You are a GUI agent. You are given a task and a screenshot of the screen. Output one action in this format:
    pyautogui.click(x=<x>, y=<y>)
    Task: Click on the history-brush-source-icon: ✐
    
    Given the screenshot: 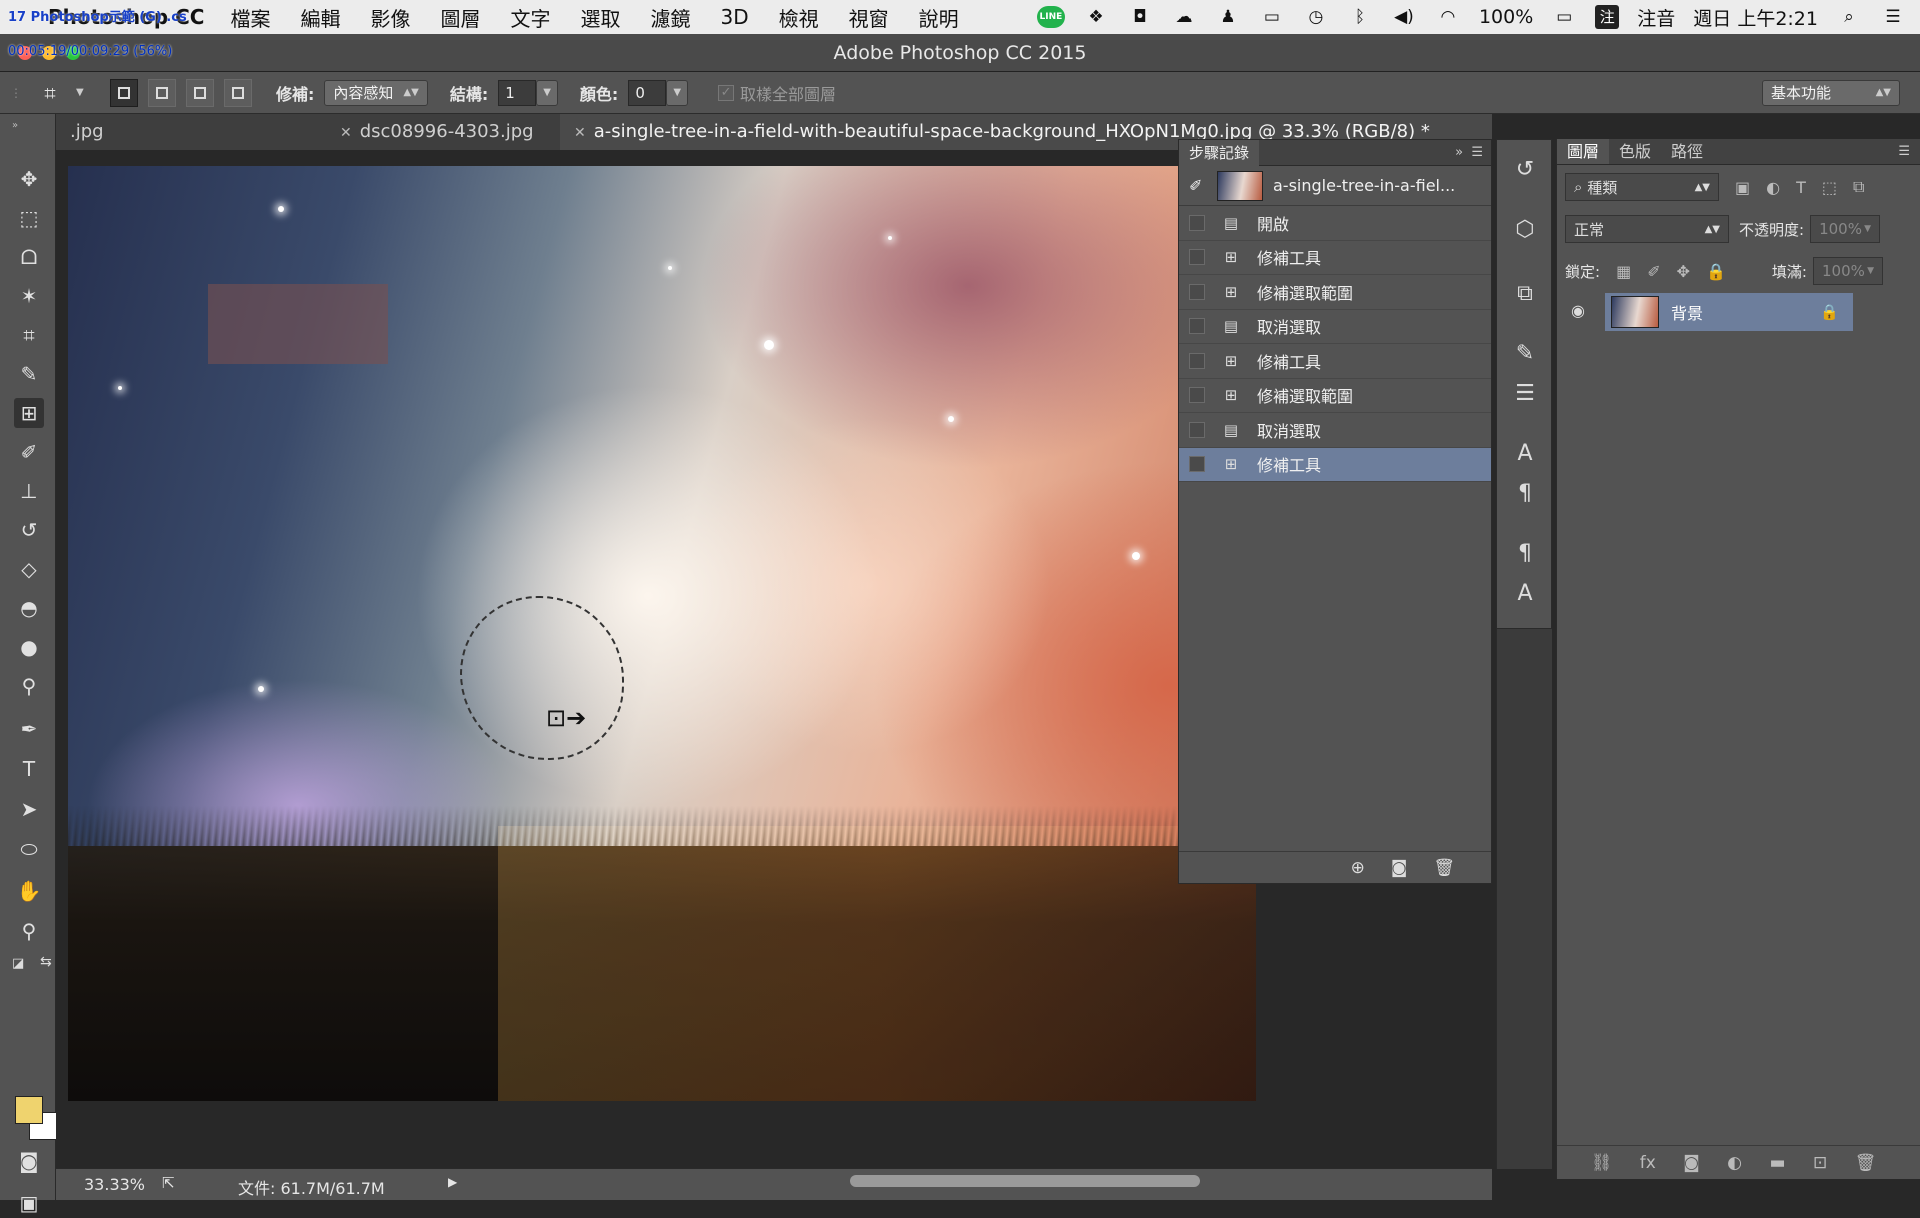 What is the action you would take?
    pyautogui.click(x=1195, y=185)
    